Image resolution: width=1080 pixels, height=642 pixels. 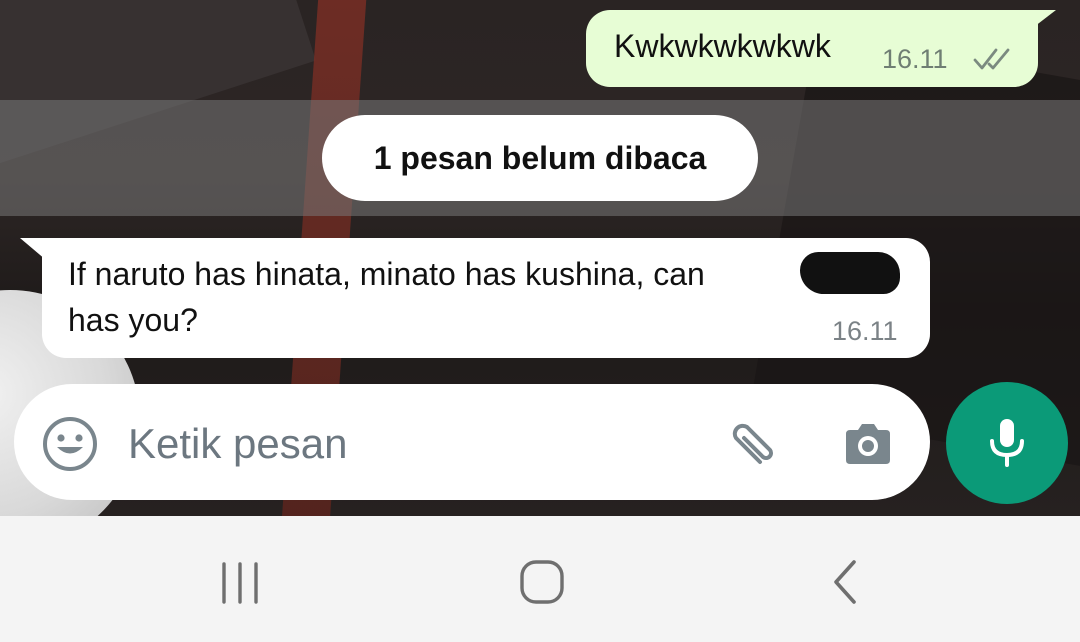 I want to click on microphone-icon, so click(x=1007, y=443).